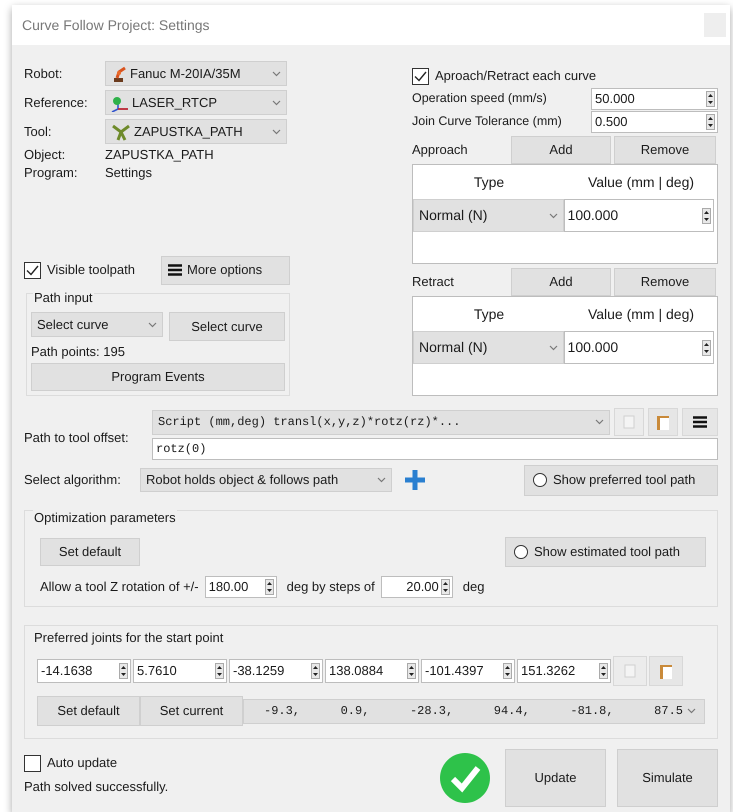 Image resolution: width=733 pixels, height=812 pixels. I want to click on field-value: ZAPUSTKA_PATH, so click(159, 155).